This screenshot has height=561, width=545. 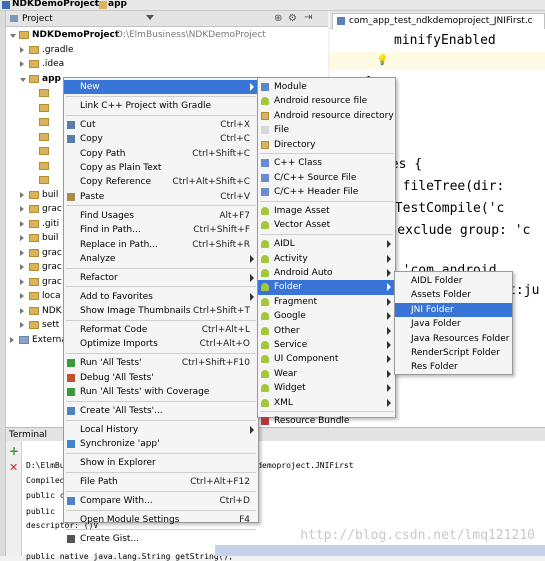 I want to click on menu-item: Show Image Thumbnails Ctrl+Shift+T, so click(x=161, y=311).